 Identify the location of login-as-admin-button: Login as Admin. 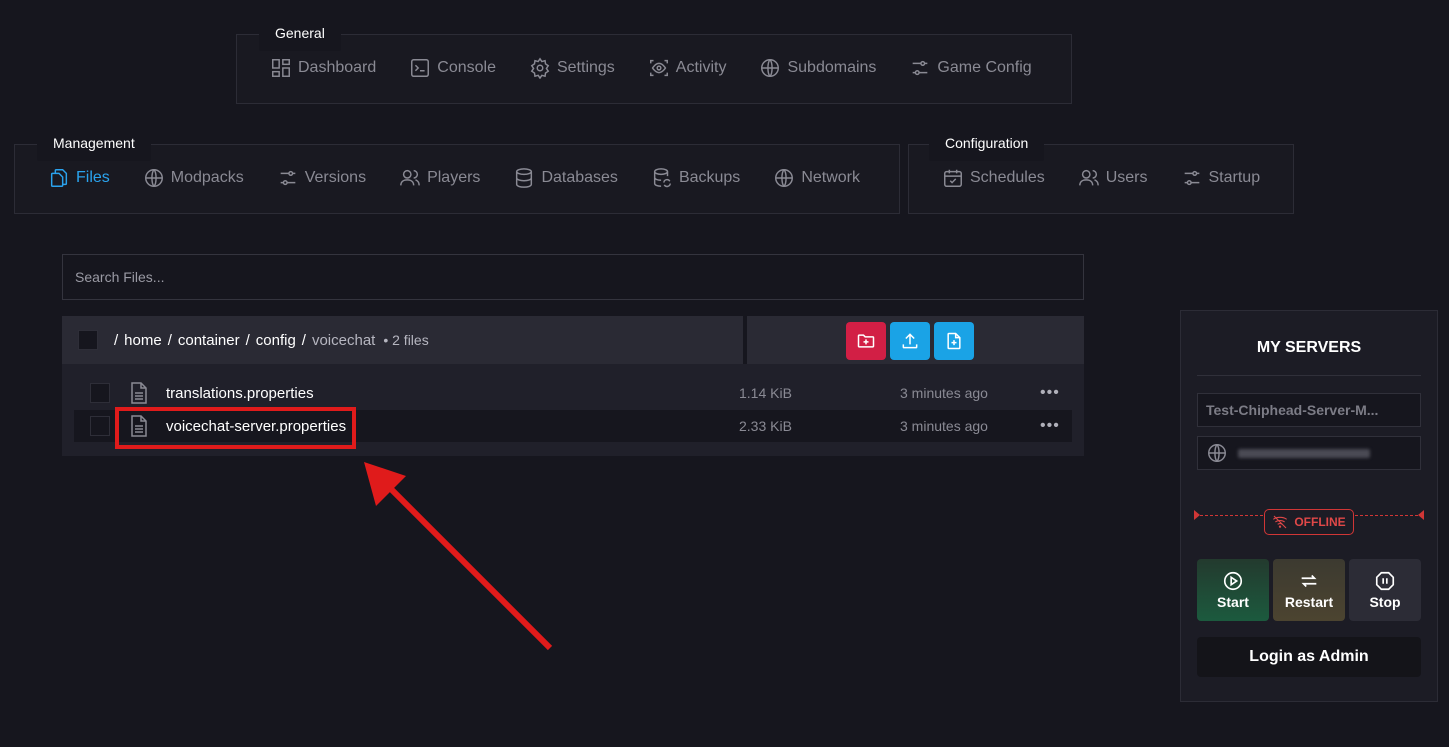
(1309, 657).